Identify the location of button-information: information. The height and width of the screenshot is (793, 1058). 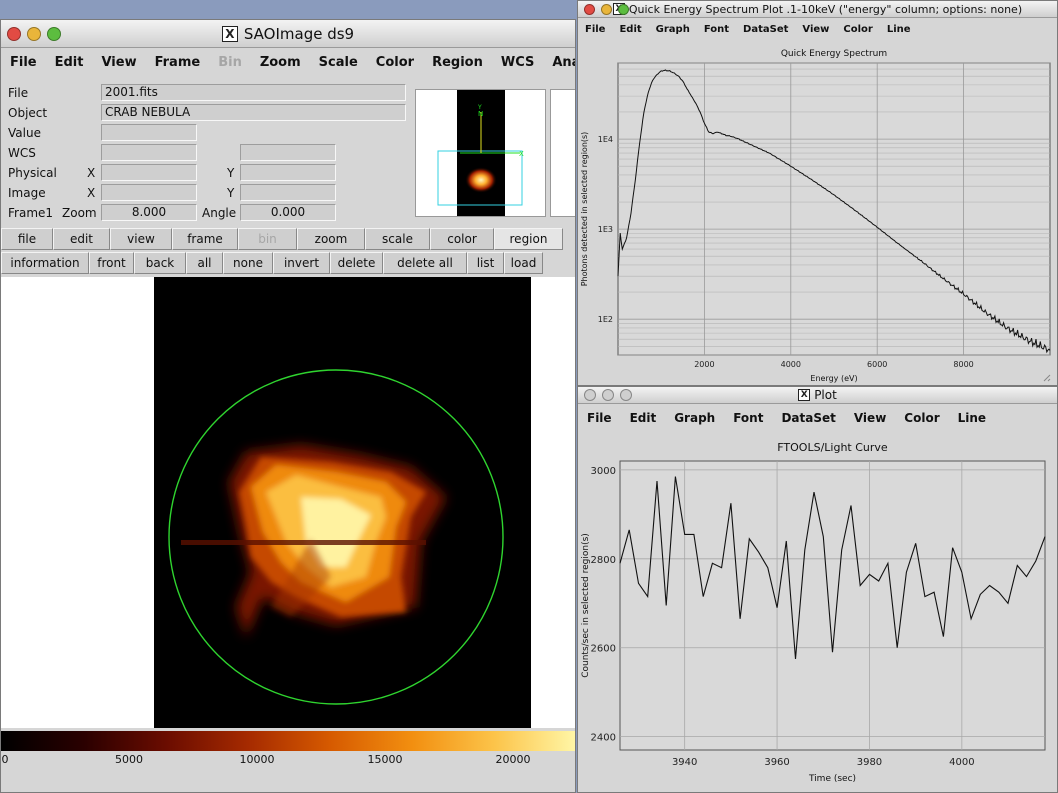
(45, 263).